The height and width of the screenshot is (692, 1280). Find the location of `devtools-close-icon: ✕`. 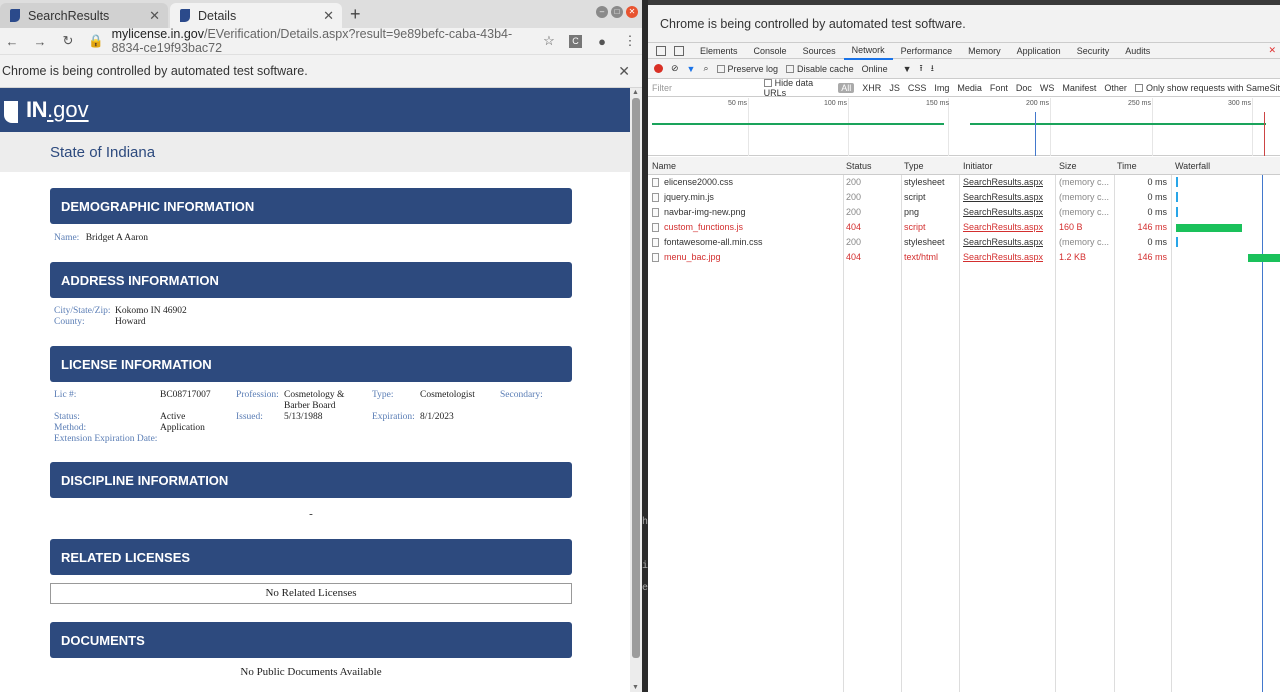

devtools-close-icon: ✕ is located at coordinates (1272, 50).